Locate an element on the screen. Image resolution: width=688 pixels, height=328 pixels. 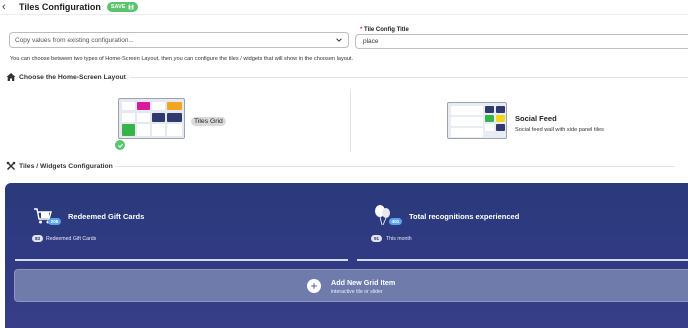
layout-options-divider is located at coordinates (350, 121).